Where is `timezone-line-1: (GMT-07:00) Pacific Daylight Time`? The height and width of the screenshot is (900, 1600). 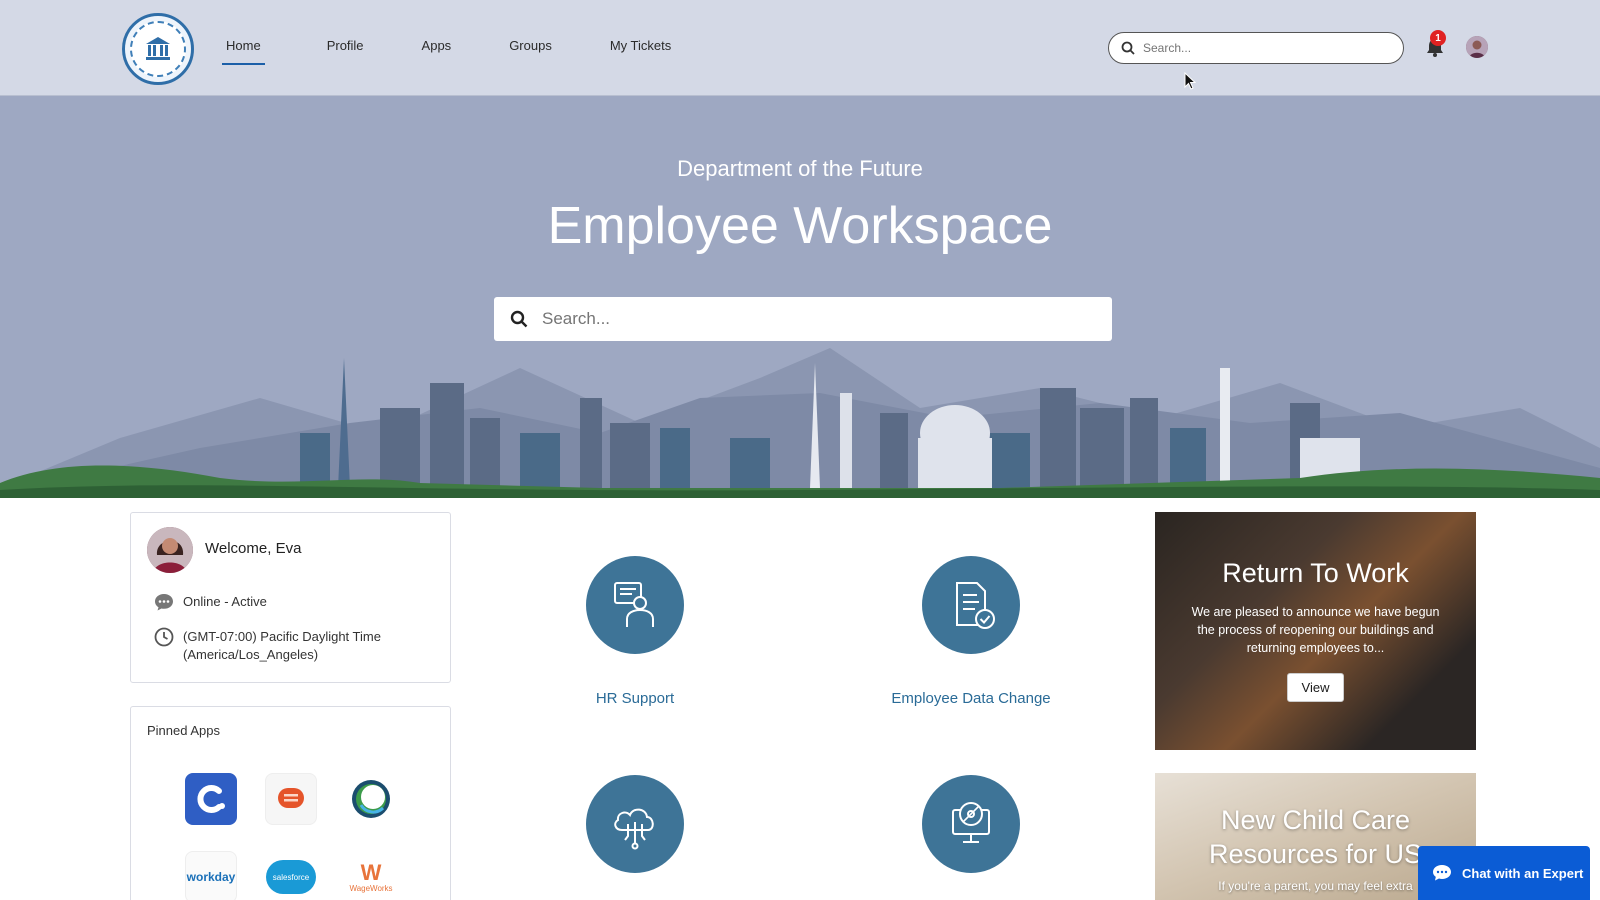 timezone-line-1: (GMT-07:00) Pacific Daylight Time is located at coordinates (282, 636).